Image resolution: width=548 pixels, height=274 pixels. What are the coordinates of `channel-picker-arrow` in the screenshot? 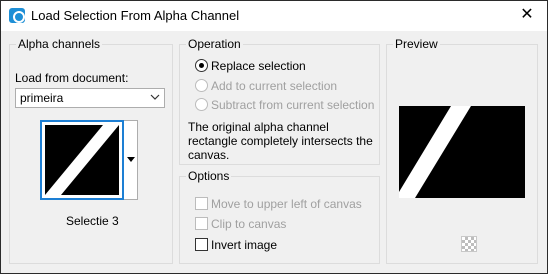 It's located at (131, 160).